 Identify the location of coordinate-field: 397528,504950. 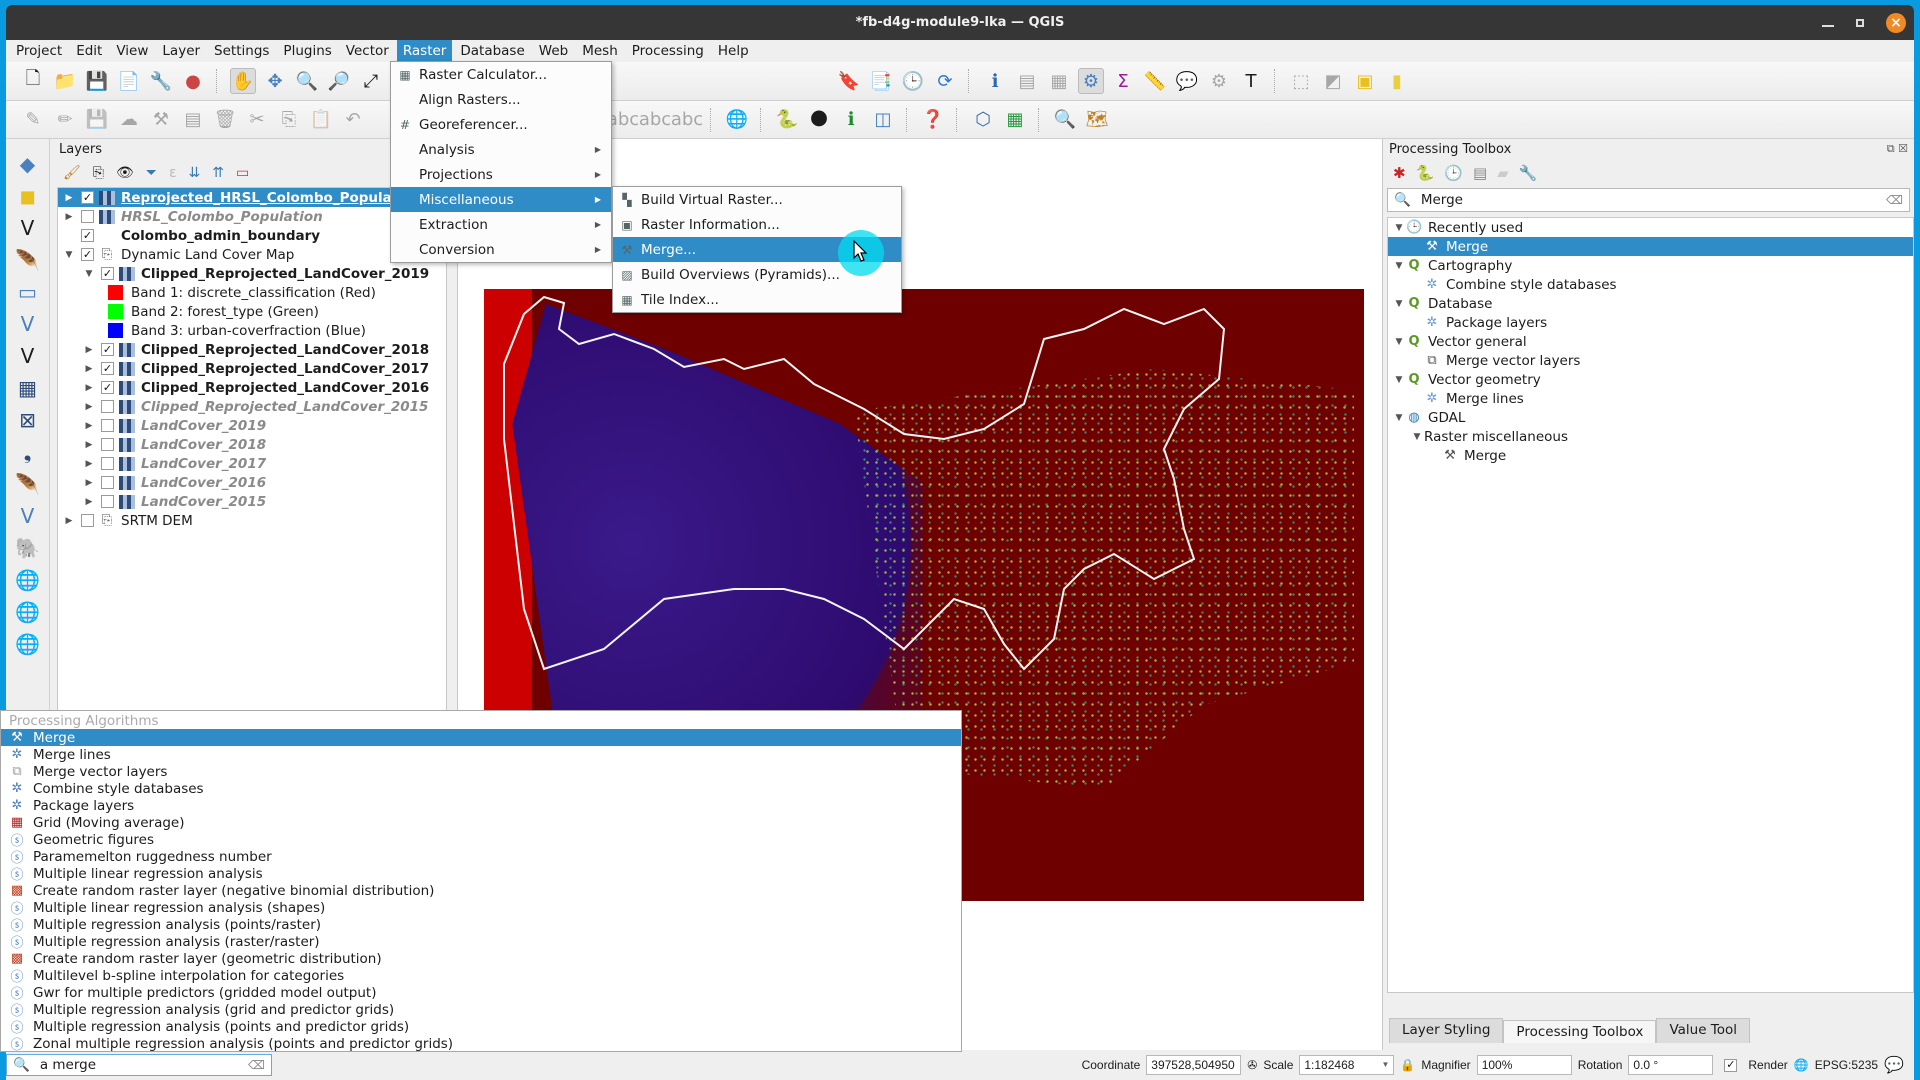
(1194, 1065).